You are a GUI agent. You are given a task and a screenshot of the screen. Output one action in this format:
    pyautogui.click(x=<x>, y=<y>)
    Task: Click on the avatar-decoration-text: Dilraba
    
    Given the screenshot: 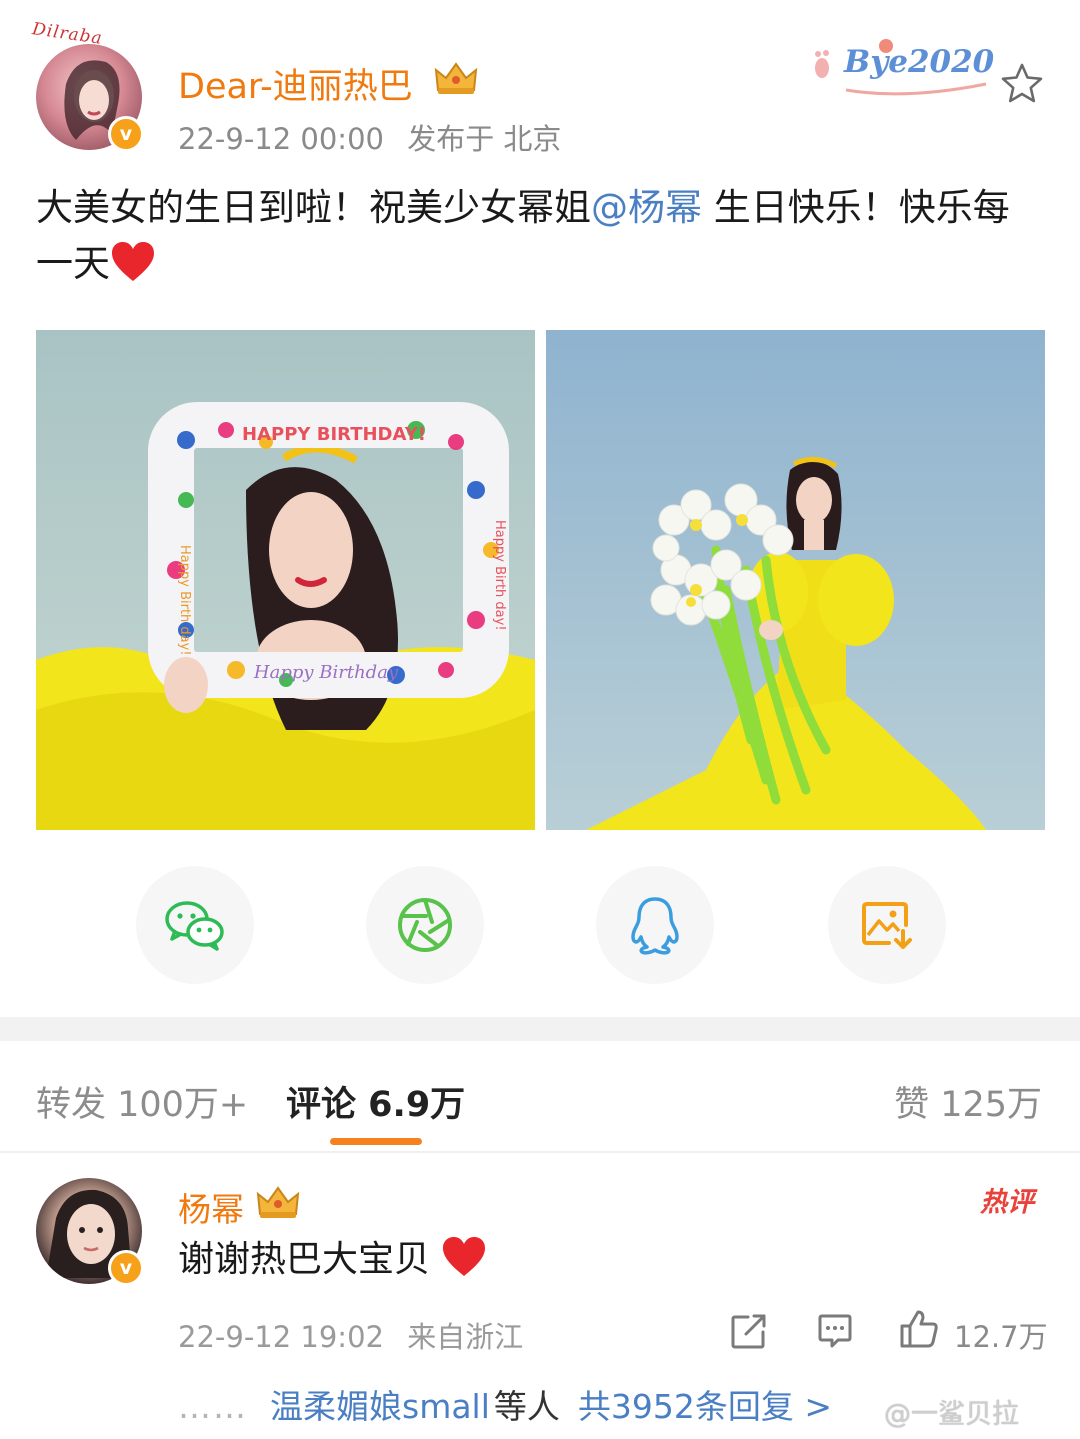 What is the action you would take?
    pyautogui.click(x=67, y=34)
    